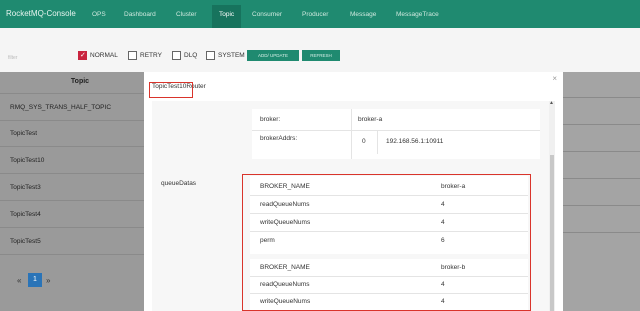 The width and height of the screenshot is (640, 311). I want to click on nav-messagetrace: MessageTrace, so click(417, 14).